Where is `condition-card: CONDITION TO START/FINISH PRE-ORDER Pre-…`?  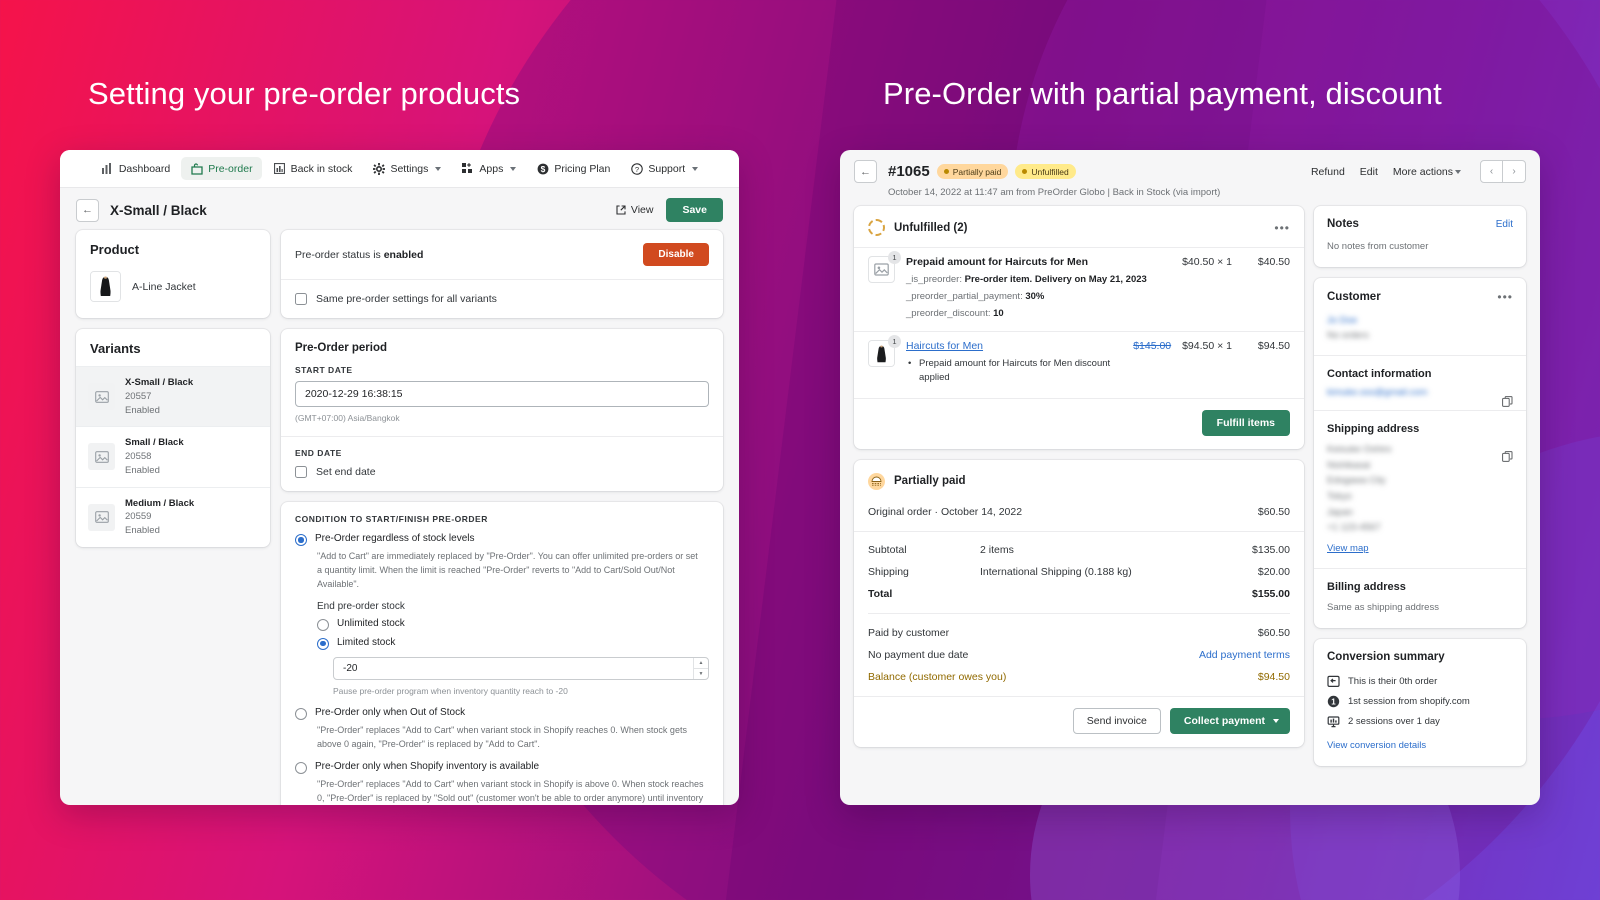
condition-card: CONDITION TO START/FINISH PRE-ORDER Pre-… is located at coordinates (502, 653).